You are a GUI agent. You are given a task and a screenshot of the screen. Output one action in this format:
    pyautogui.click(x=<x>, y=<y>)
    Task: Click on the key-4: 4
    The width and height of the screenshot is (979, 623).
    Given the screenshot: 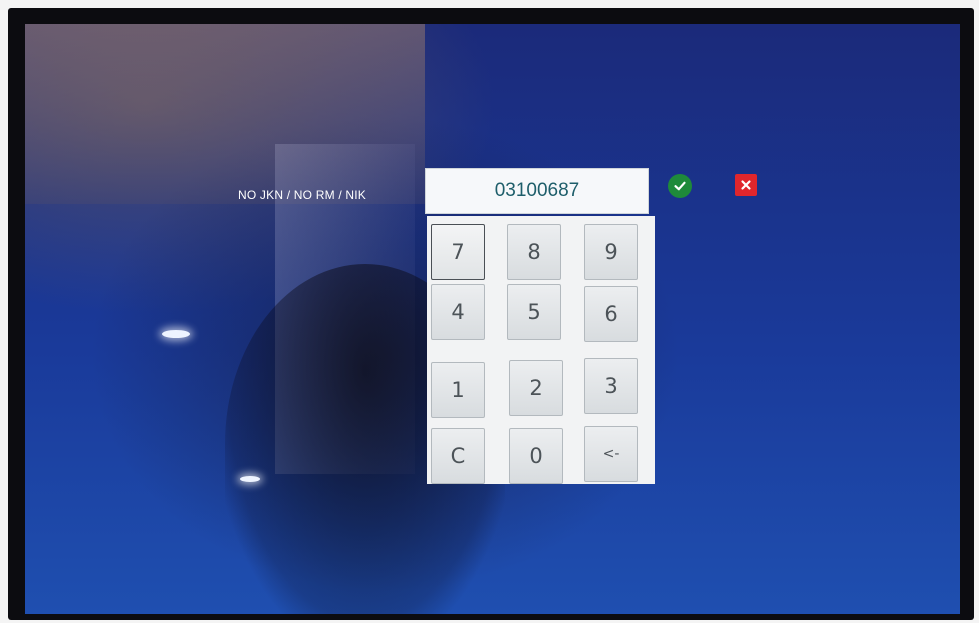 What is the action you would take?
    pyautogui.click(x=458, y=312)
    